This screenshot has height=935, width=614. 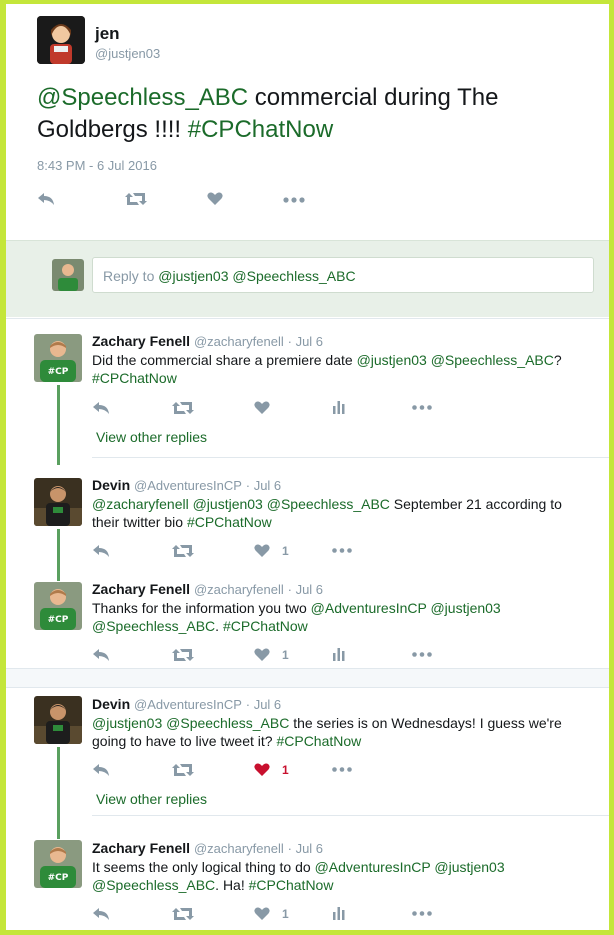 What do you see at coordinates (142, 97) in the screenshot?
I see `mention-link: @Speechless_ABC` at bounding box center [142, 97].